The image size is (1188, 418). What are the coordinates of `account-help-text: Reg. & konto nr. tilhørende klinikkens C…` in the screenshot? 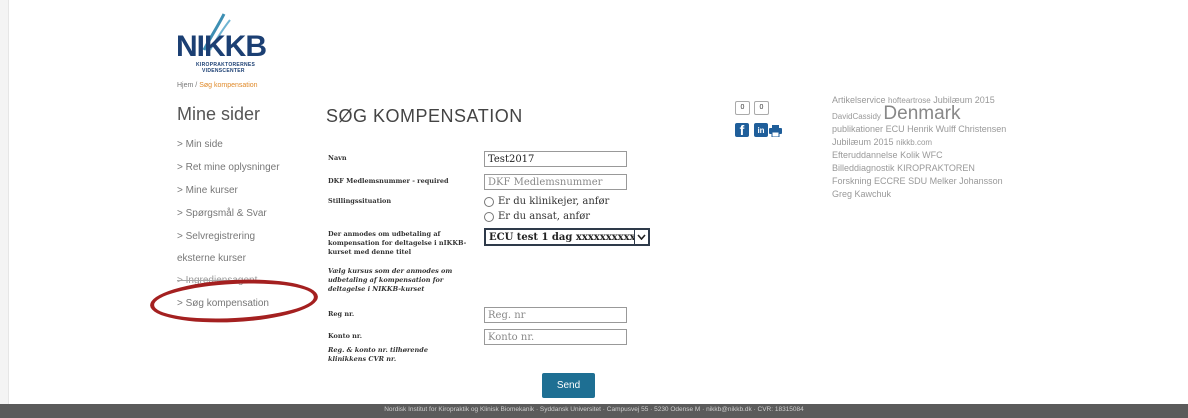 It's located at (378, 354).